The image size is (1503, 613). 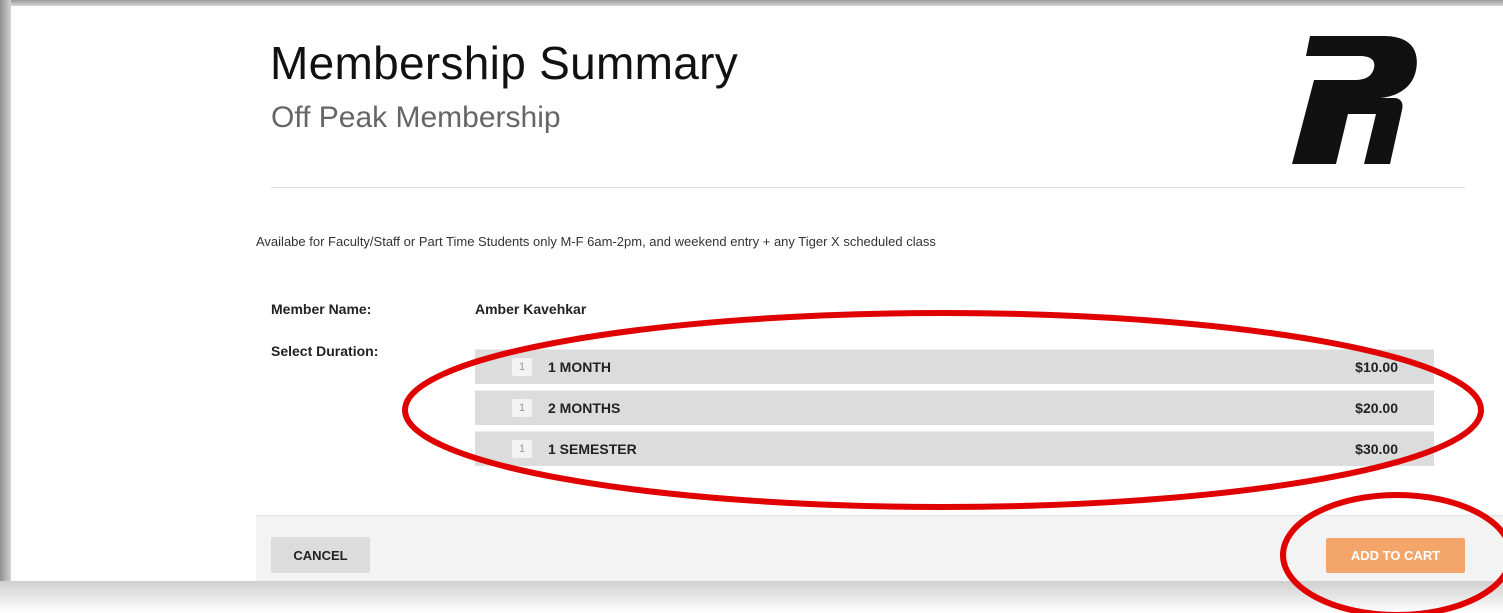 What do you see at coordinates (954, 448) in the screenshot?
I see `duration-option-1-semester: 1 1 SEMESTER $30.00` at bounding box center [954, 448].